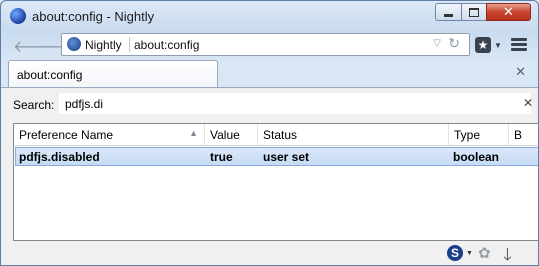 The width and height of the screenshot is (539, 266). I want to click on table-header: Preference Name ▲ Value Status Type B, so click(276, 135).